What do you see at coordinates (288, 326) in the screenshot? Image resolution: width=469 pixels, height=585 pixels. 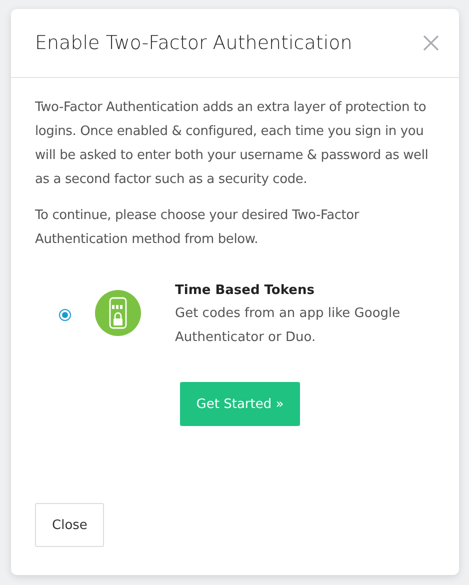 I see `method-description: Get codes from an app like Google Authenticator or Duo.` at bounding box center [288, 326].